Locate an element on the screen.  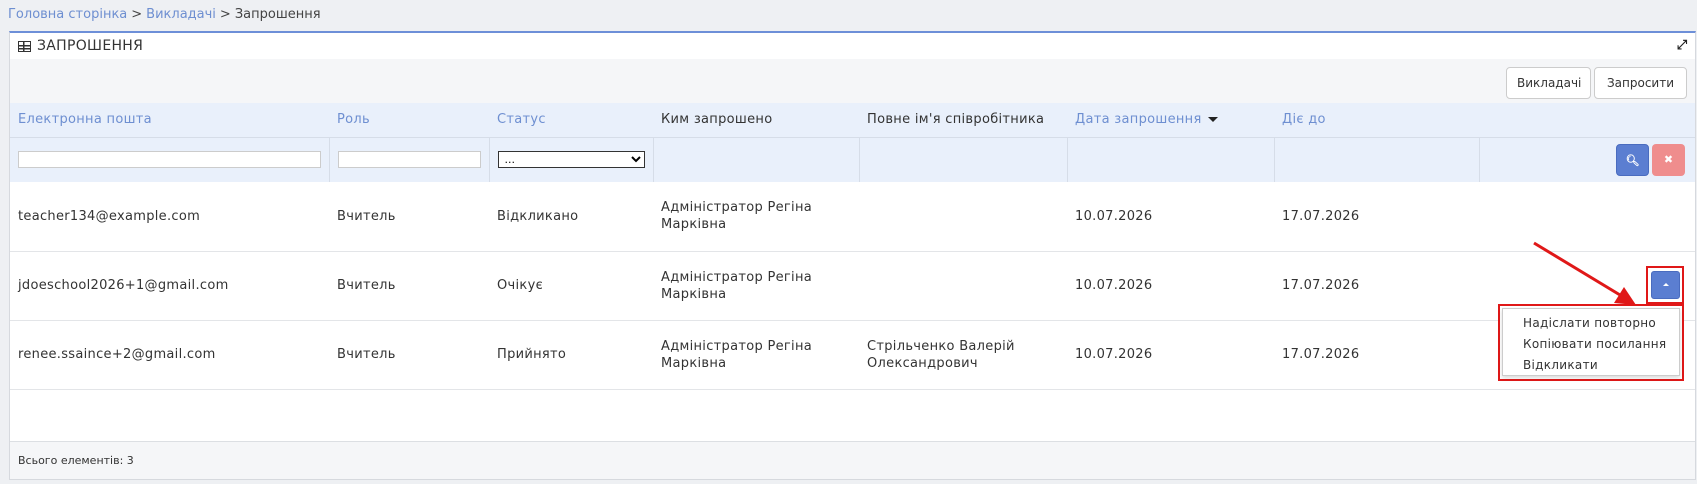
menu-item-copy-link: Копіювати посилання is located at coordinates (1594, 344).